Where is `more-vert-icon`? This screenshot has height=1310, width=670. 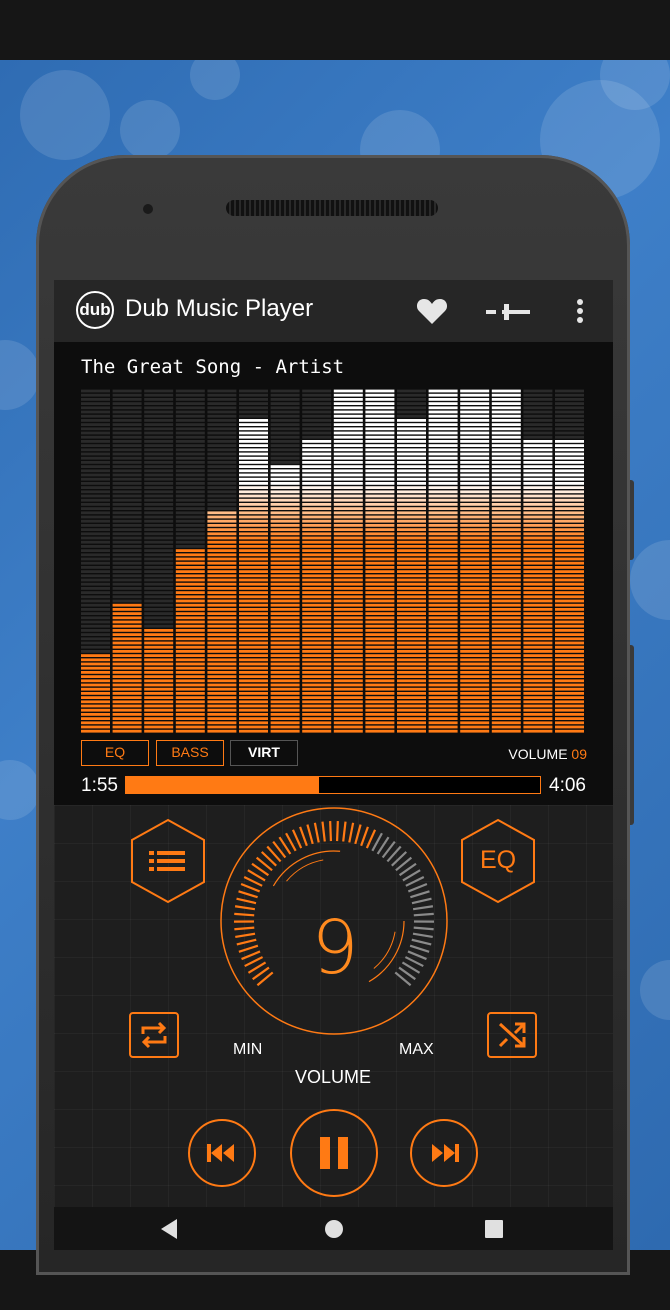
more-vert-icon is located at coordinates (580, 313).